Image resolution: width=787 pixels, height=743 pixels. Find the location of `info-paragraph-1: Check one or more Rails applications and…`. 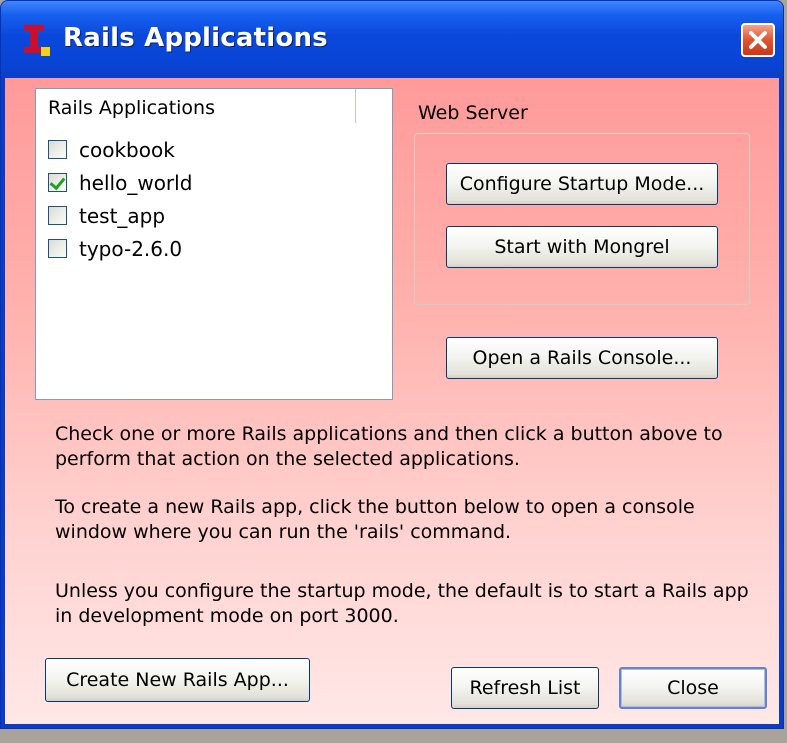

info-paragraph-1: Check one or more Rails applications and… is located at coordinates (405, 447).